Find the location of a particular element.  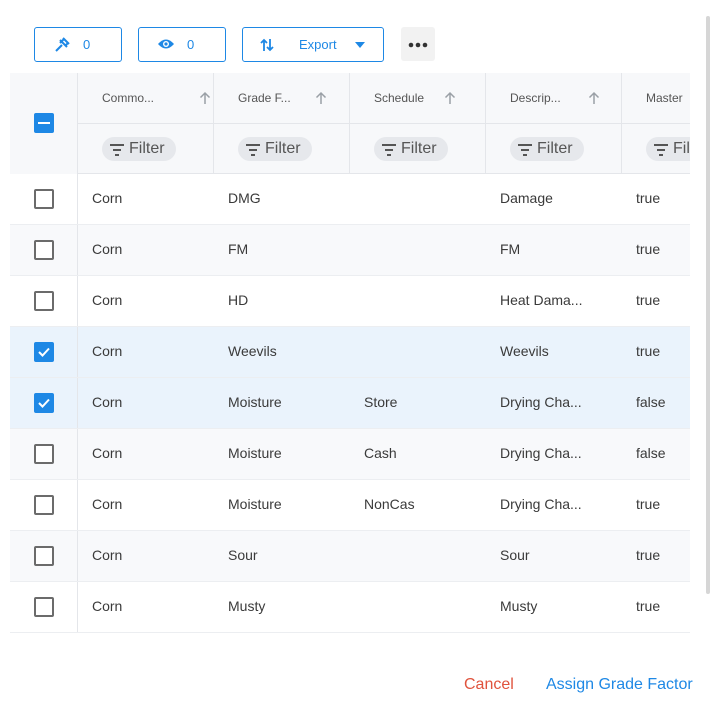

cell-description: Damage is located at coordinates (526, 198).